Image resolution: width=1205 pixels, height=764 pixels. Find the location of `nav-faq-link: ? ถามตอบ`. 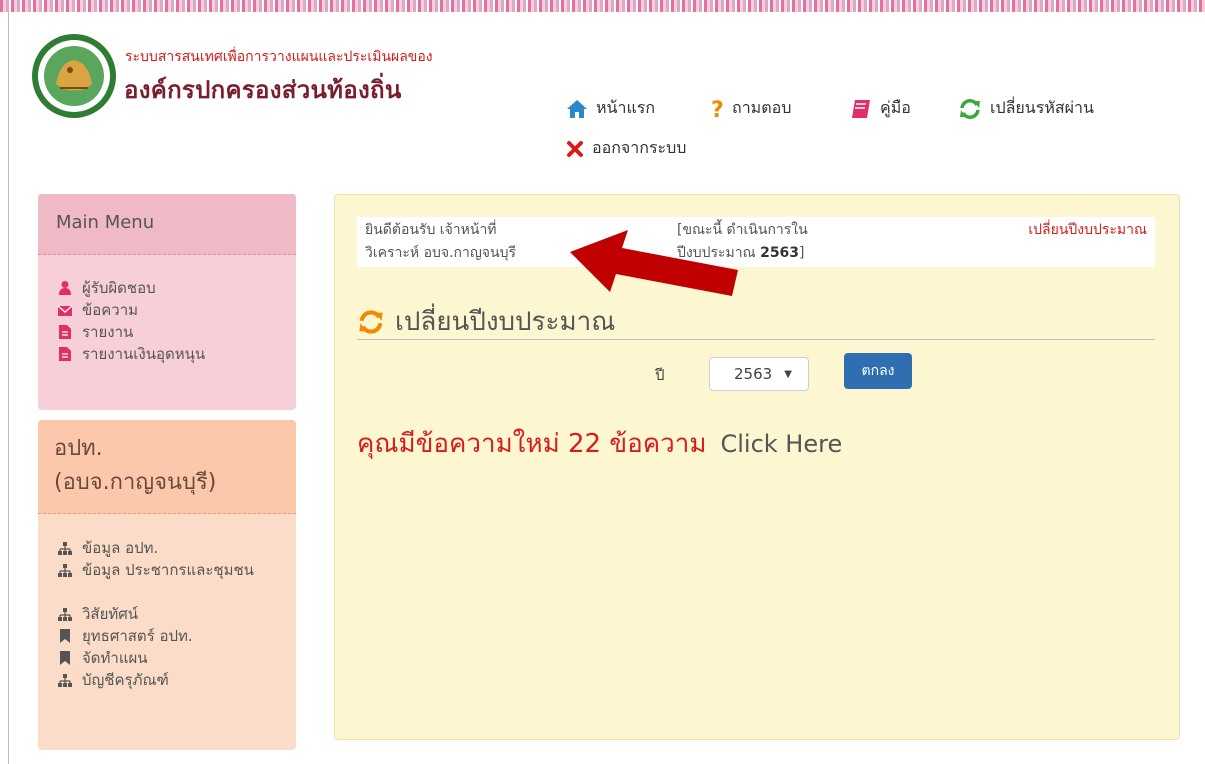

nav-faq-link: ? ถามตอบ is located at coordinates (750, 108).